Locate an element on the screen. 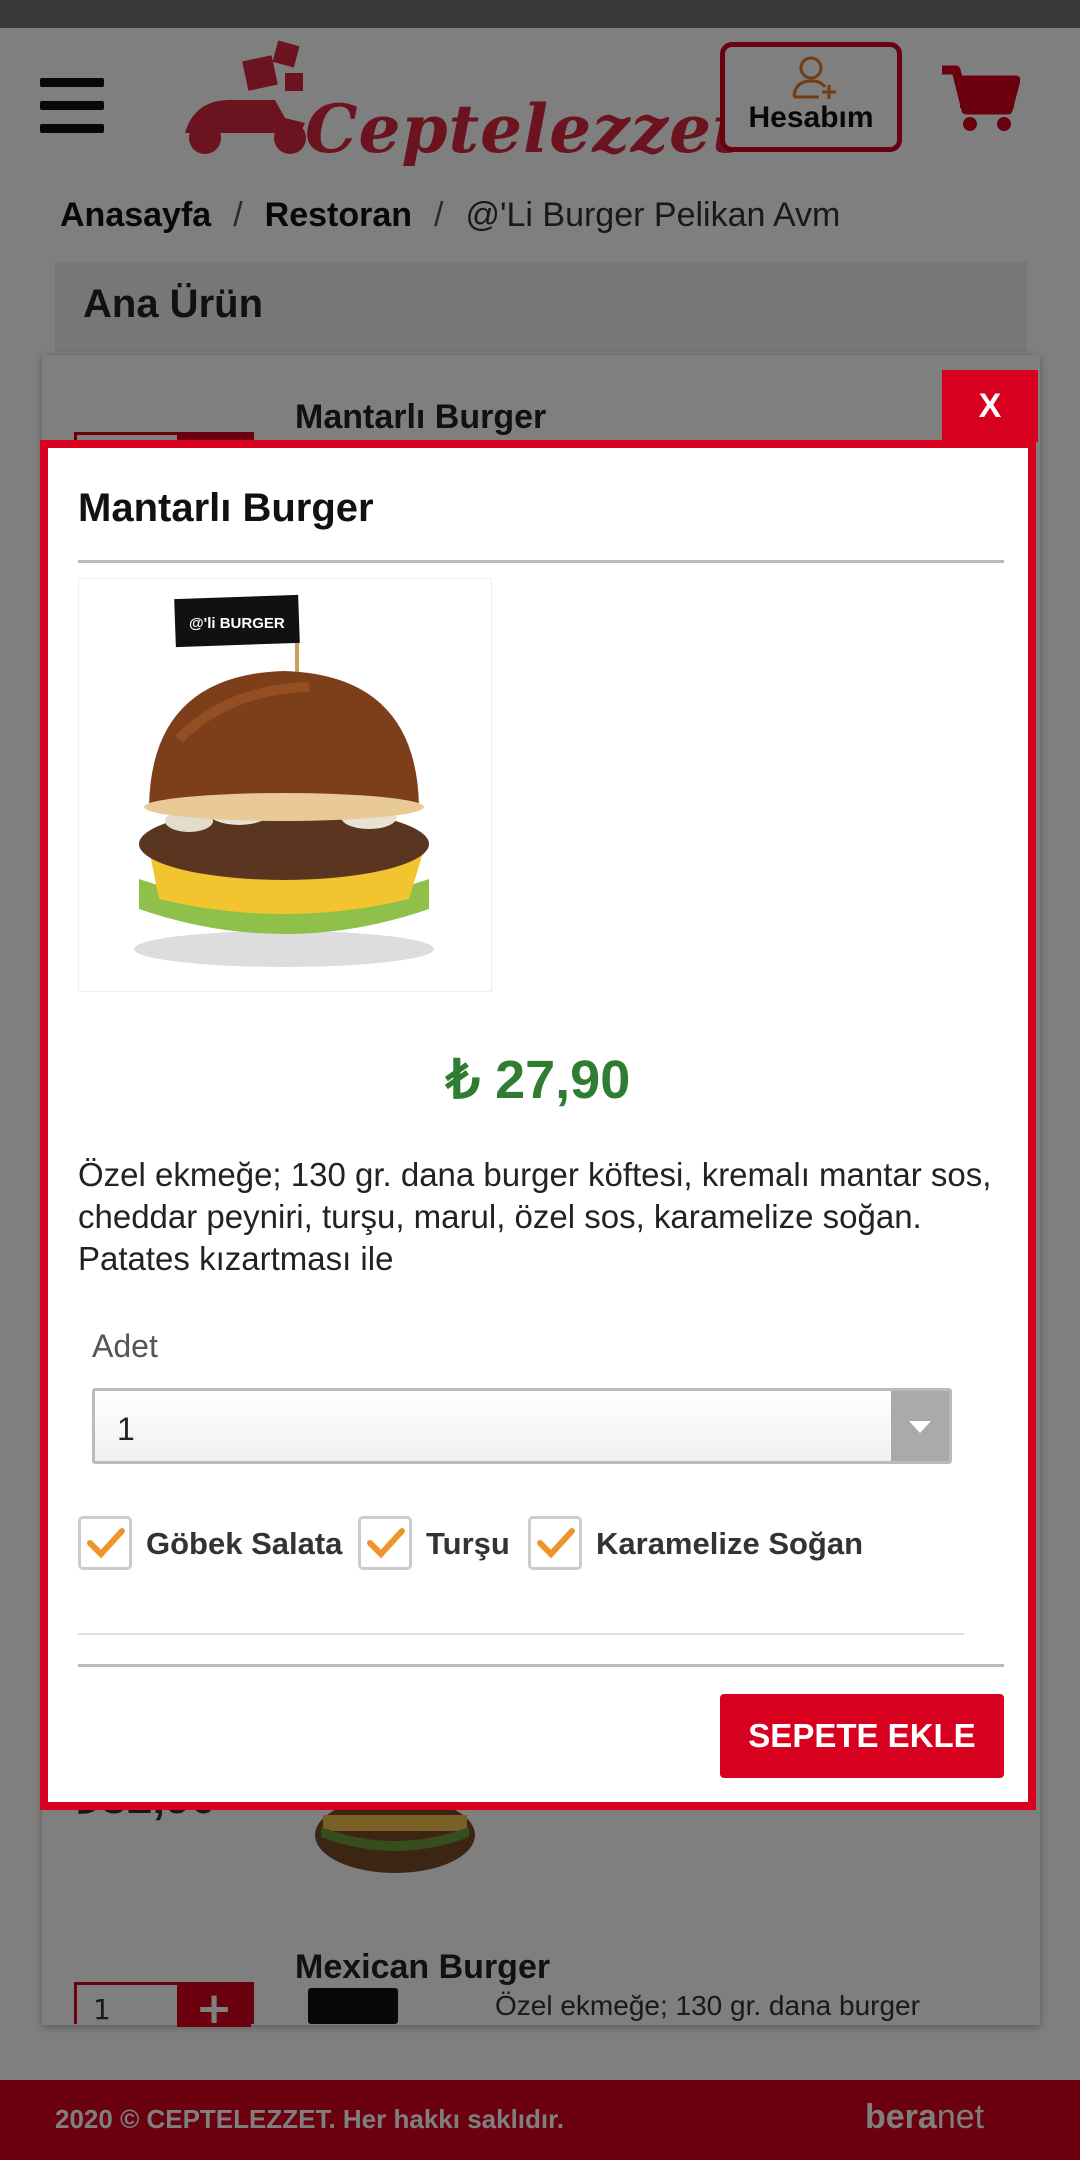 Image resolution: width=1080 pixels, height=2160 pixels. quantity-label: Adet is located at coordinates (125, 1346).